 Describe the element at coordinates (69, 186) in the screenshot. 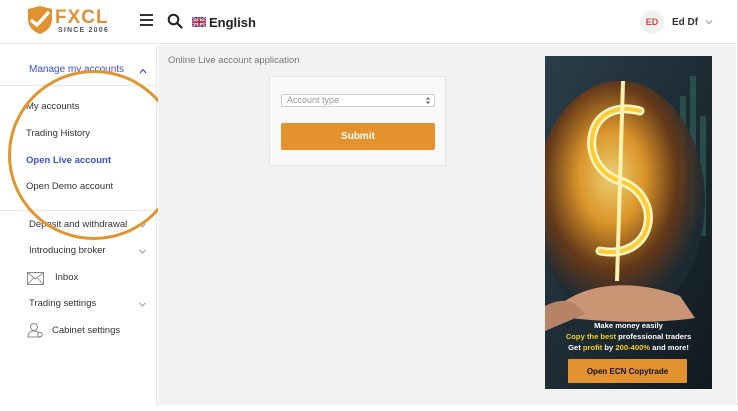

I see `sidebar-item-open-demo-account: Open Demo account` at that location.